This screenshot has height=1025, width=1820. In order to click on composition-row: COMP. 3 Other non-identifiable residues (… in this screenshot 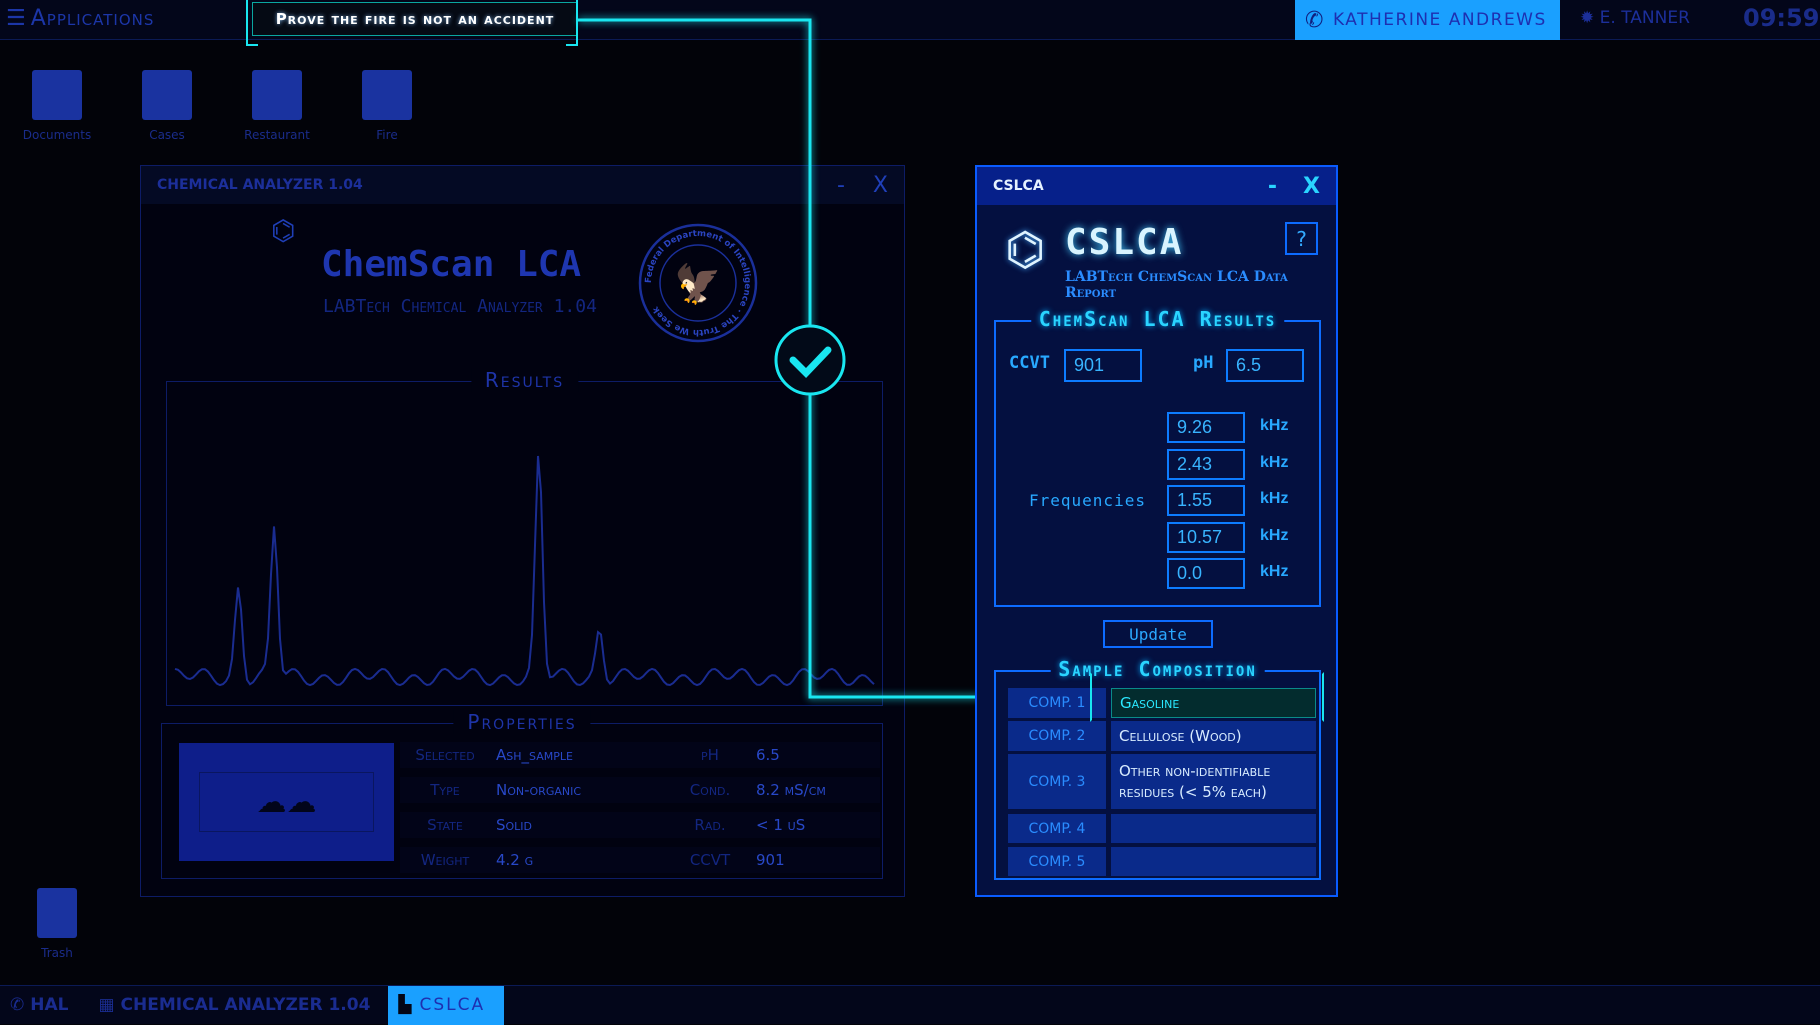, I will do `click(1162, 781)`.